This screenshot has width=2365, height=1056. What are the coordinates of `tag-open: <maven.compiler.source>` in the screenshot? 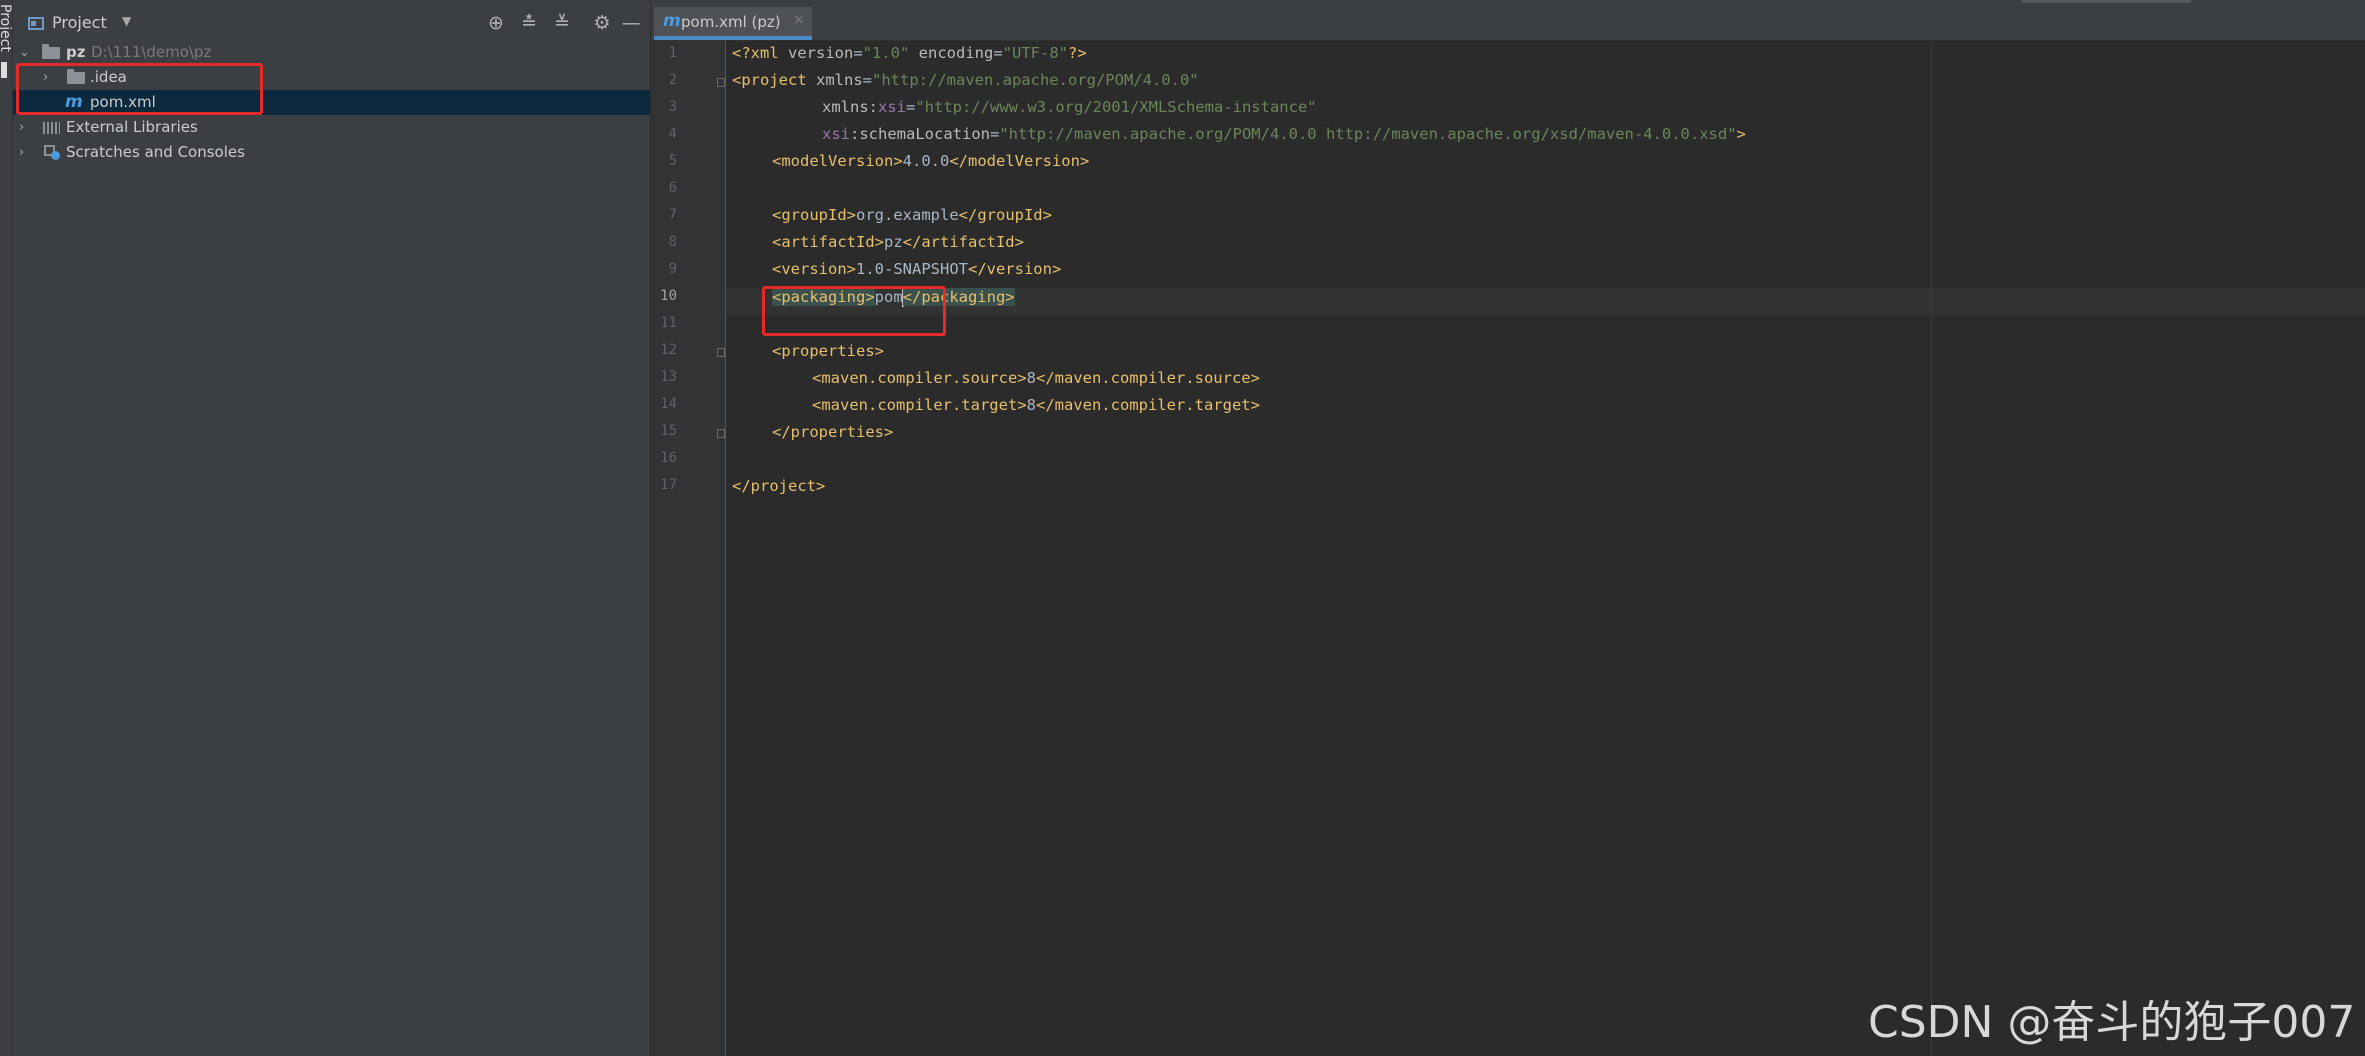 It's located at (919, 378).